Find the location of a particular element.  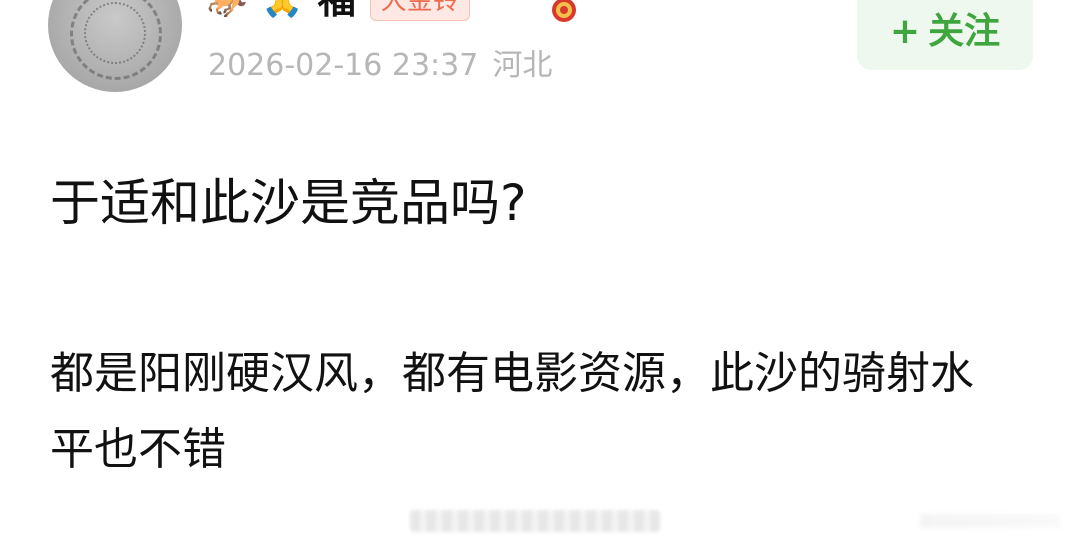

author-name-row: 🐎 🙏 福 大金铃 is located at coordinates (337, 11).